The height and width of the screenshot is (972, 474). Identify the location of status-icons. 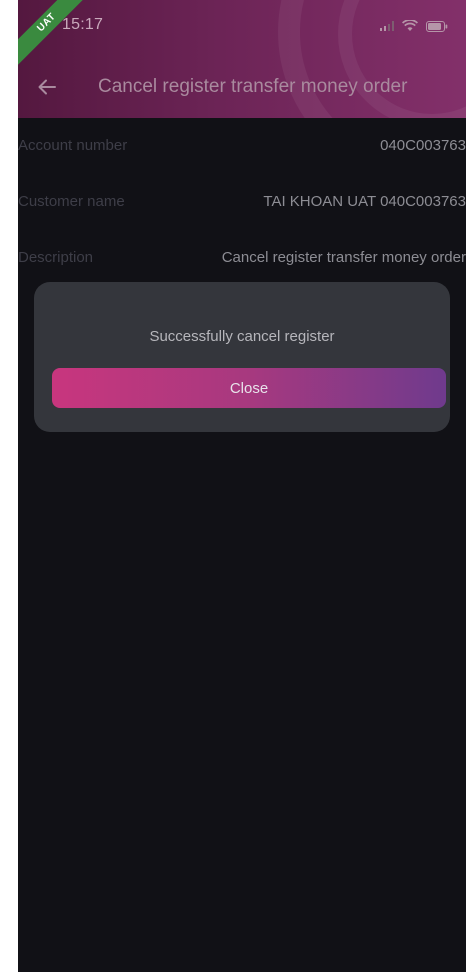
(414, 26).